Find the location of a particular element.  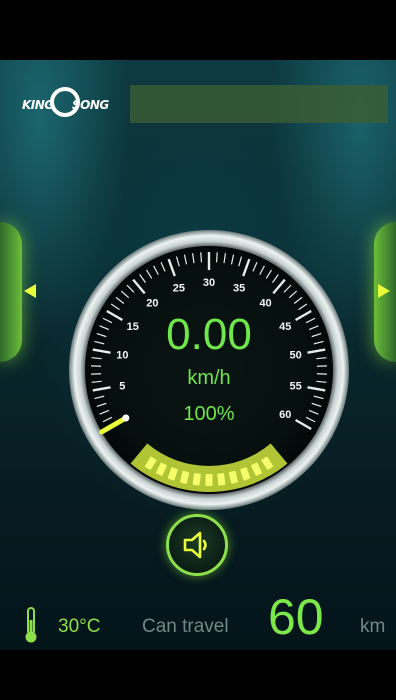

thermometer-icon is located at coordinates (31, 625).